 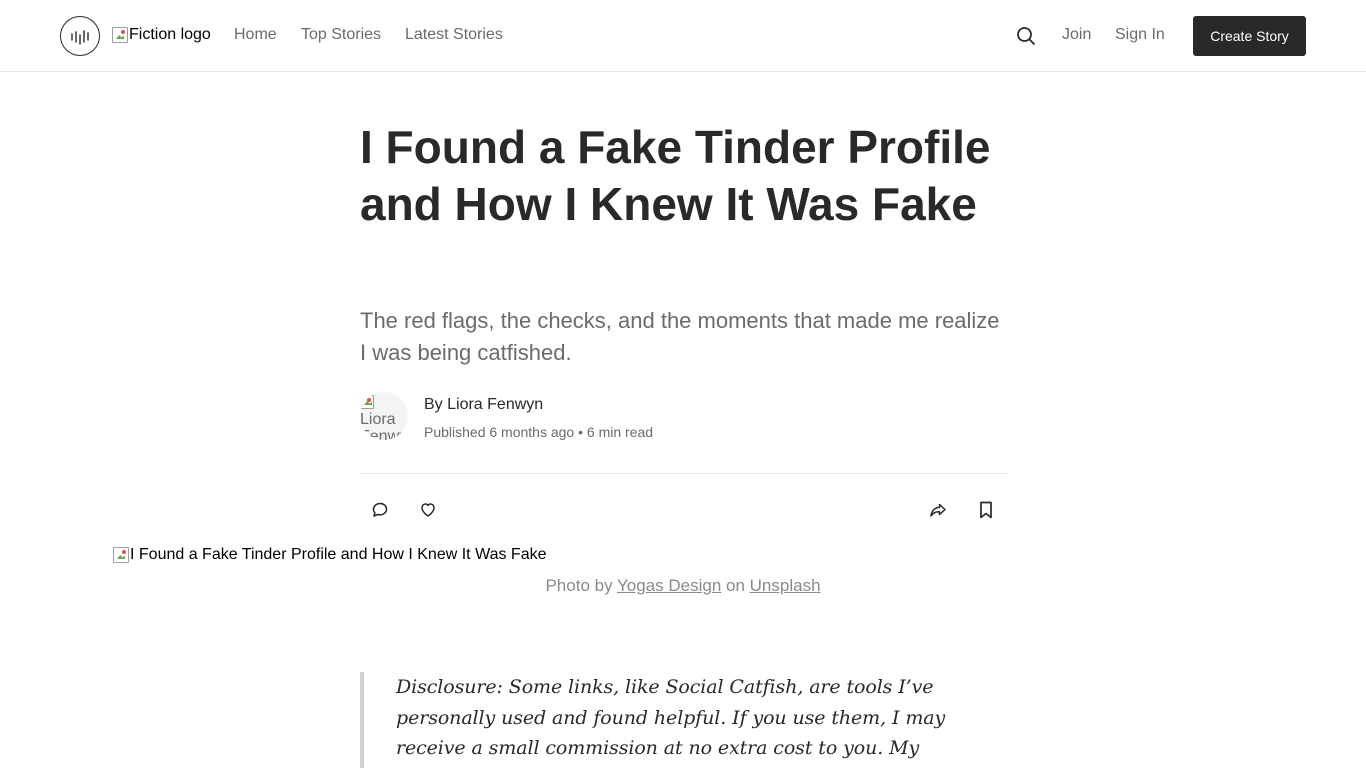 I want to click on search-icon, so click(x=1026, y=36).